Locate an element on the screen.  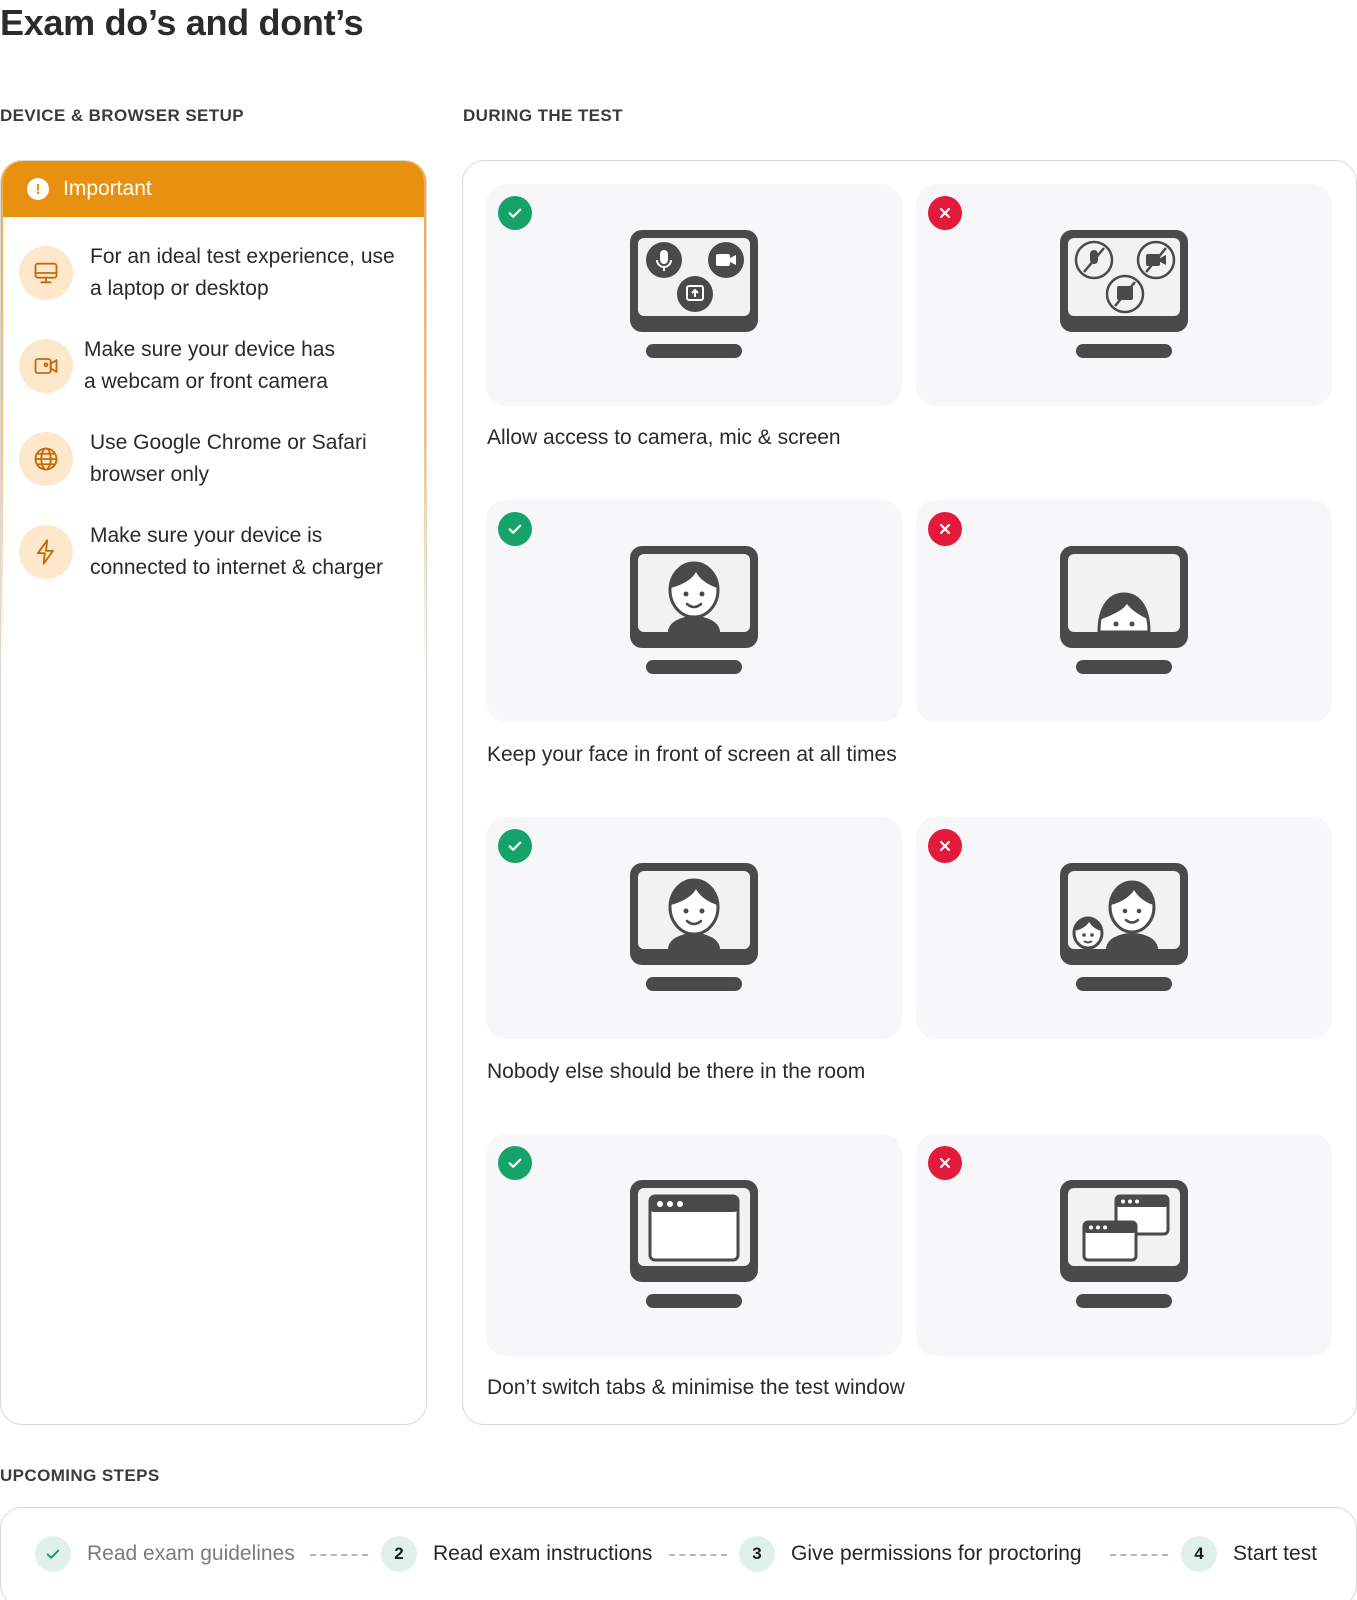
during-section-label: DURING THE TEST is located at coordinates (543, 115).